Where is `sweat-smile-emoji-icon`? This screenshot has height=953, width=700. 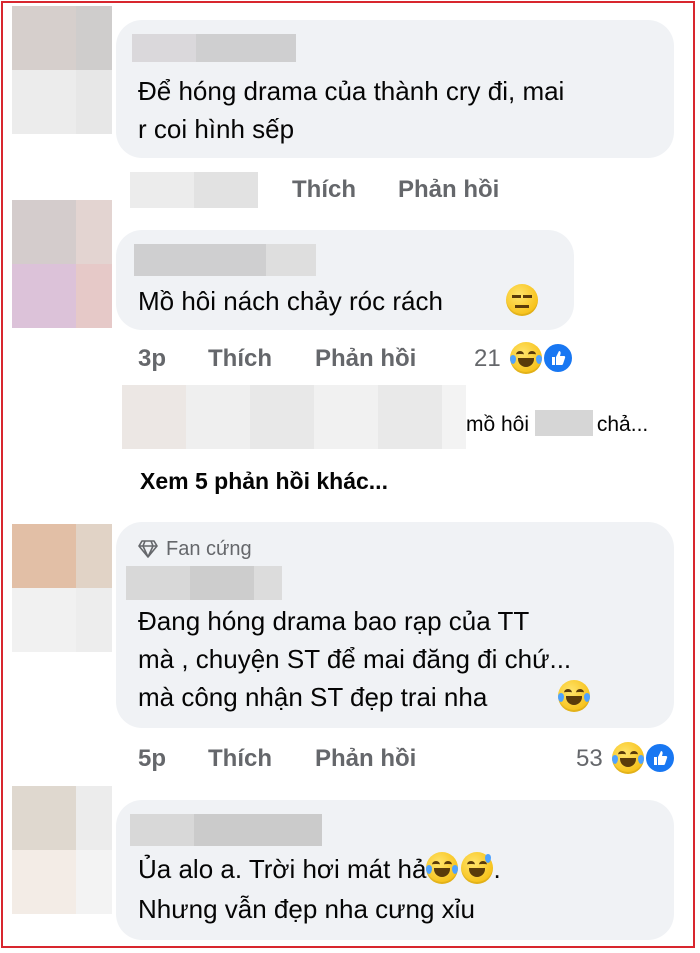 sweat-smile-emoji-icon is located at coordinates (477, 868).